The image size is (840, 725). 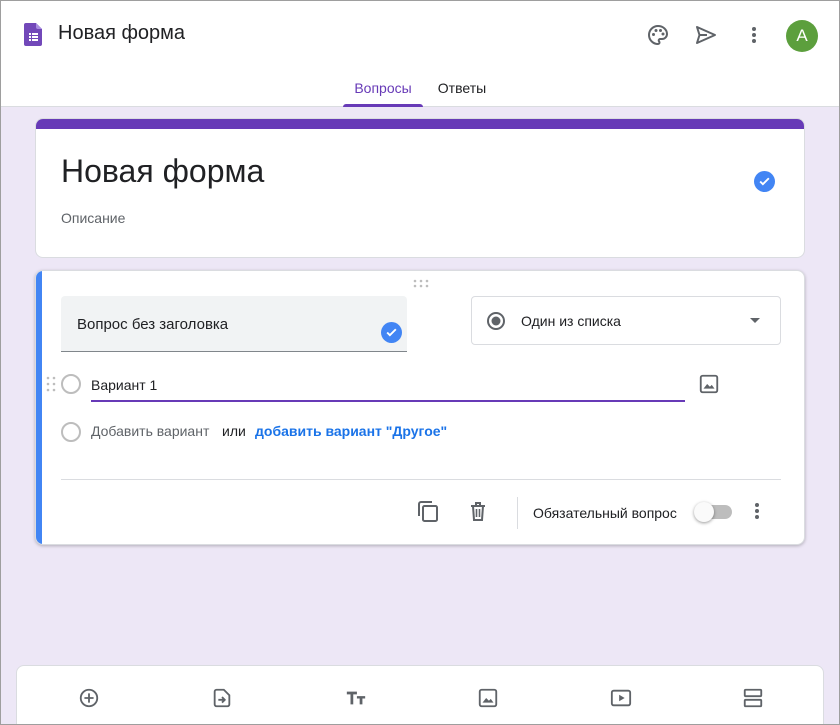 I want to click on tab-questions: Вопросы, so click(x=383, y=88).